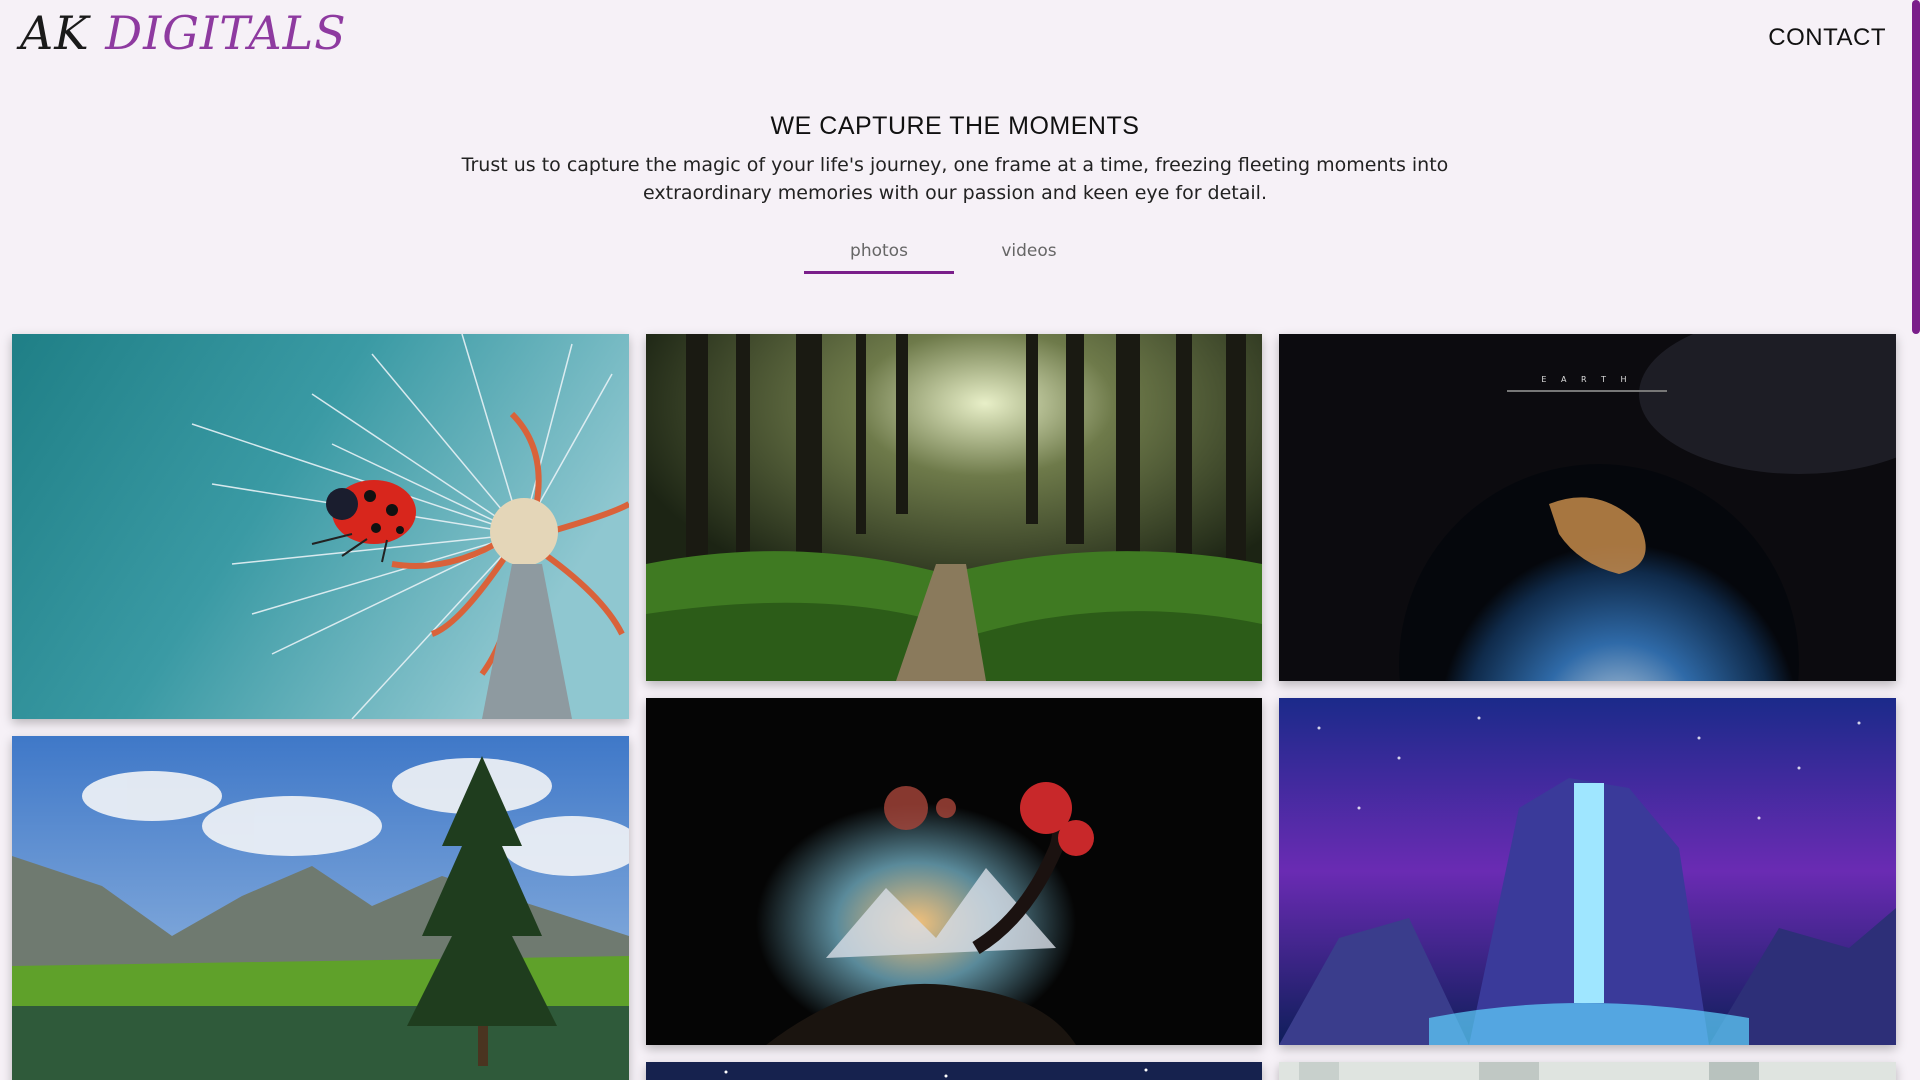  I want to click on light-scene-image, so click(1587, 1071).